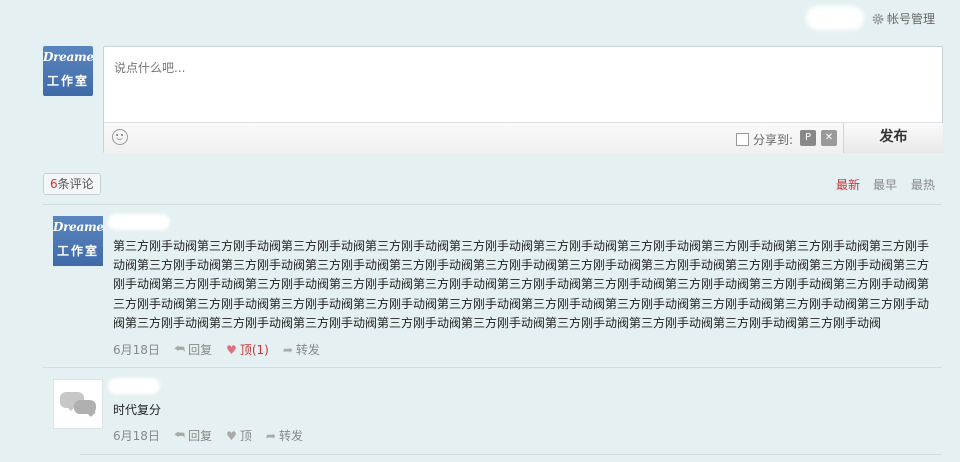 Image resolution: width=960 pixels, height=462 pixels. Describe the element at coordinates (68, 71) in the screenshot. I see `current-user-avatar: Dreame 工作室` at that location.